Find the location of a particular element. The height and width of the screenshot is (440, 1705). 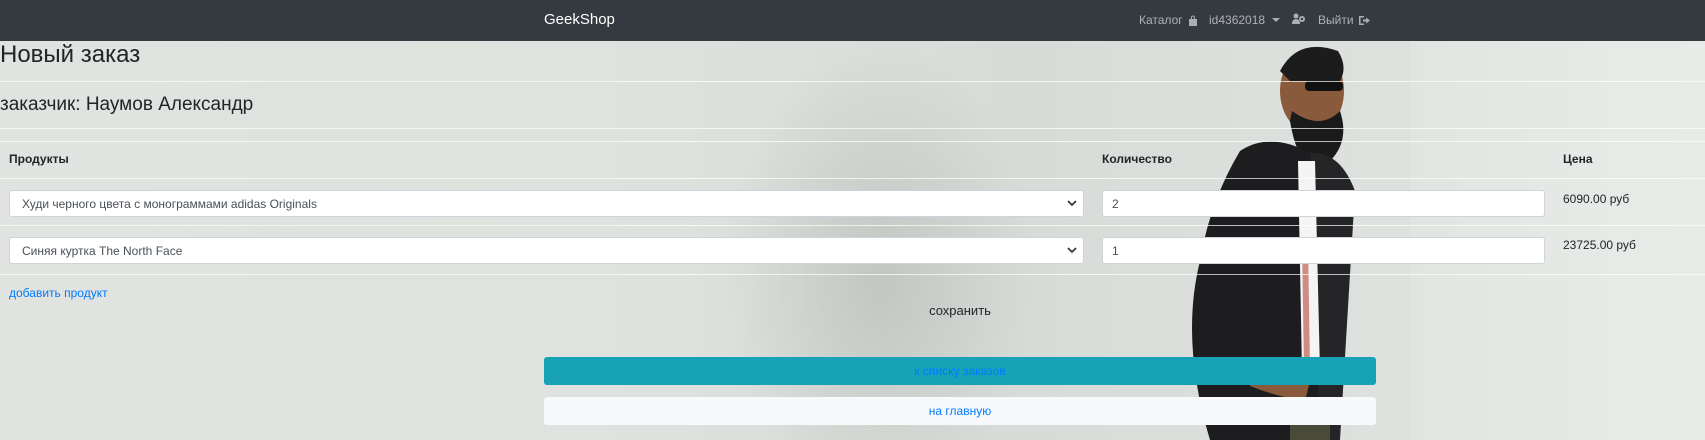

catalog-link: Каталог is located at coordinates (1168, 20).